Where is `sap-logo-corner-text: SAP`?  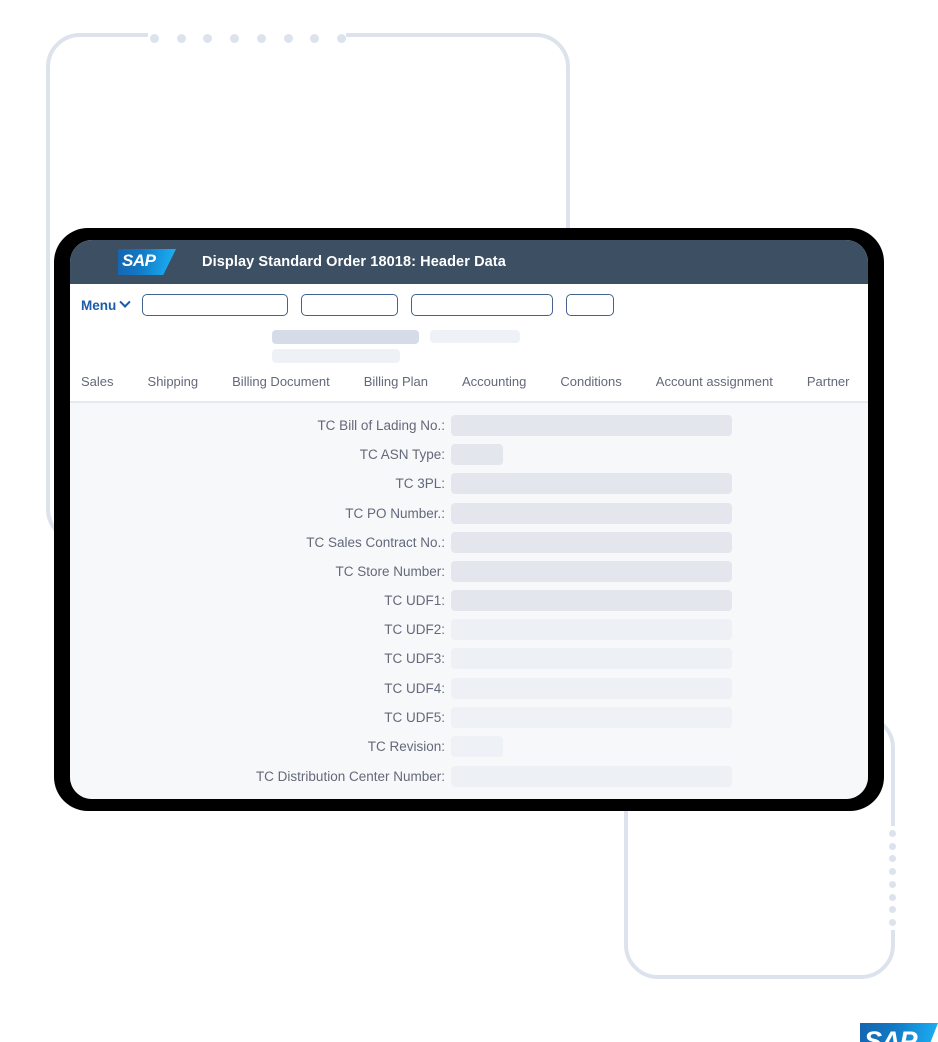
sap-logo-corner-text: SAP is located at coordinates (891, 1034).